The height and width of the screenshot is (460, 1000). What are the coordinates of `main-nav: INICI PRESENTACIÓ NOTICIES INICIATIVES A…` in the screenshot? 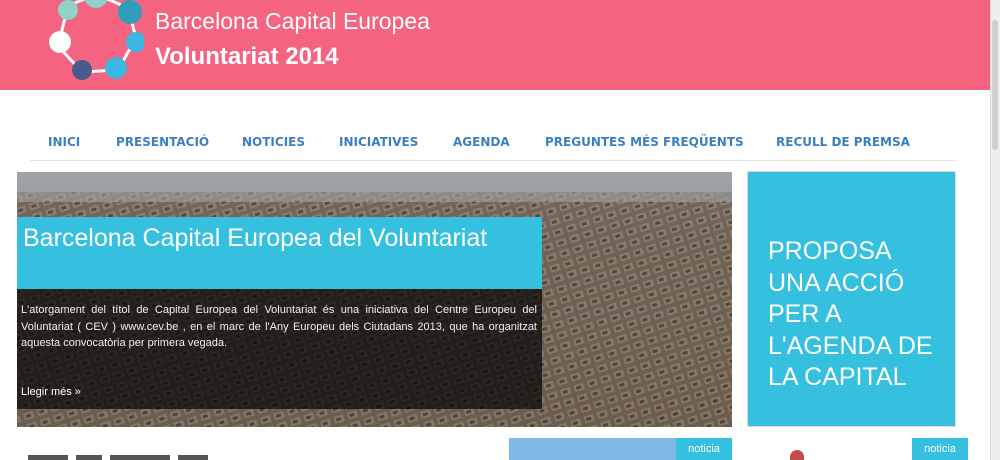 It's located at (493, 144).